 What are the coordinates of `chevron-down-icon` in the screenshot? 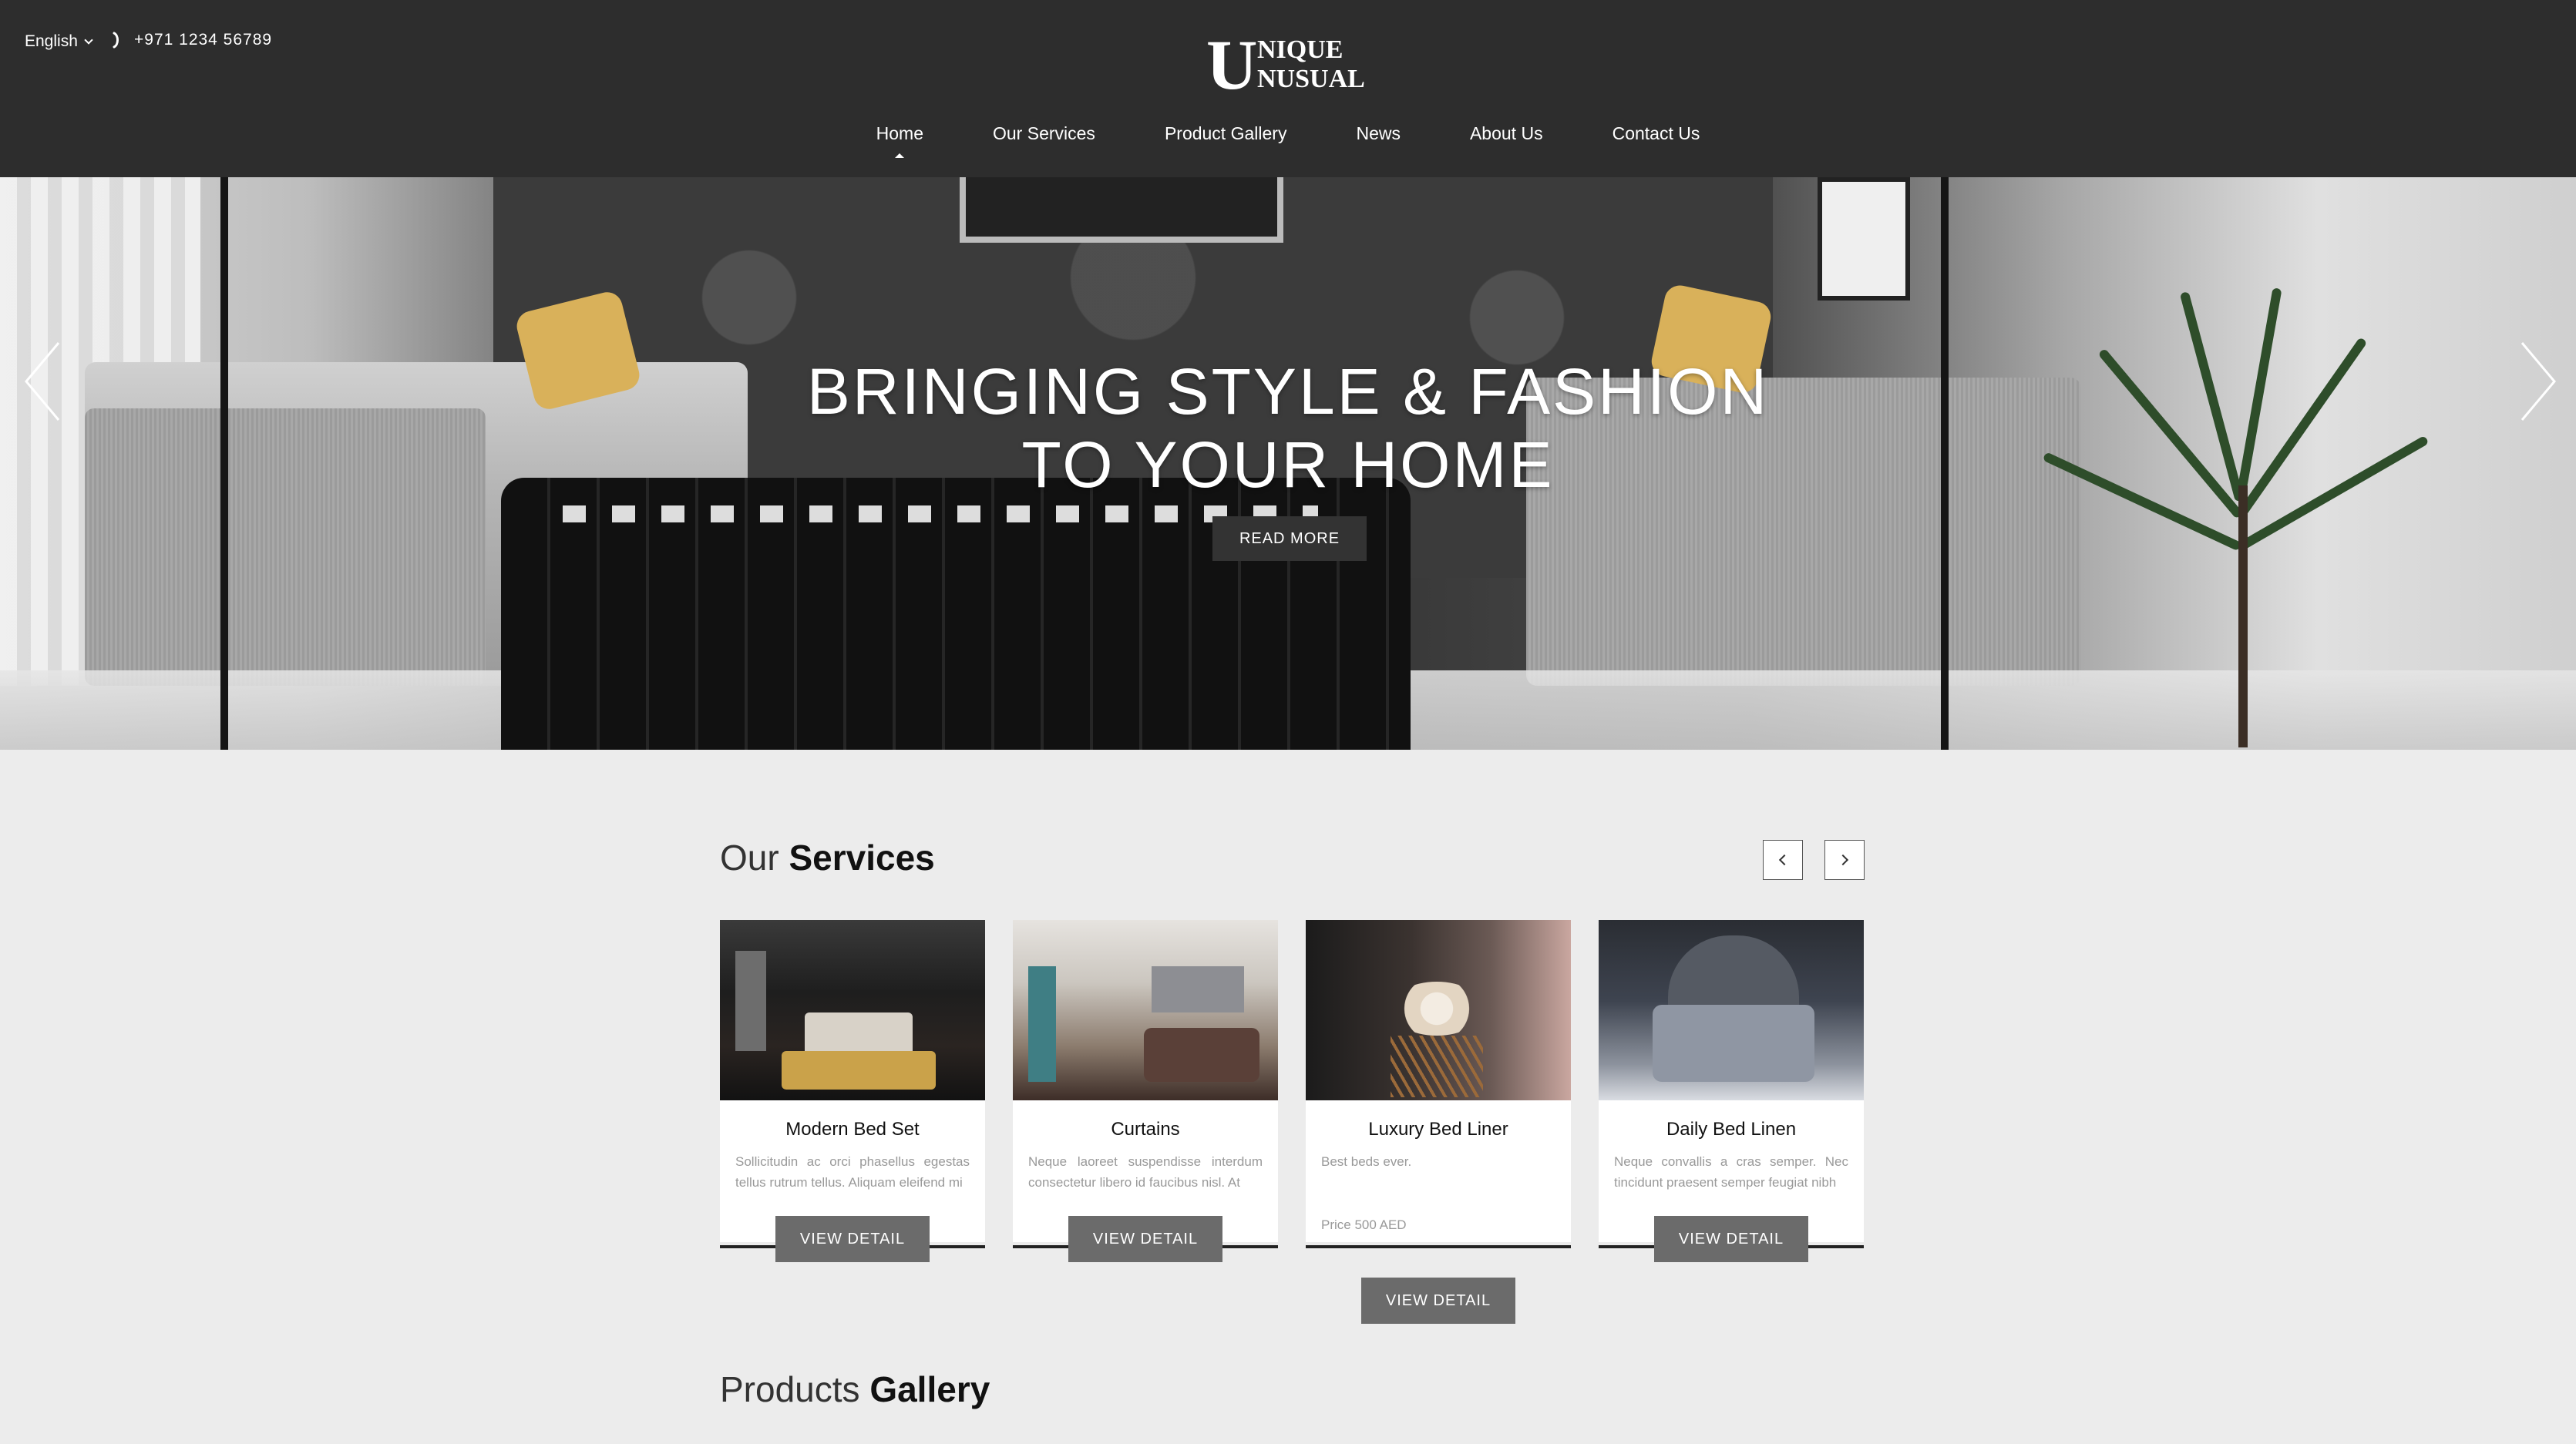 It's located at (88, 40).